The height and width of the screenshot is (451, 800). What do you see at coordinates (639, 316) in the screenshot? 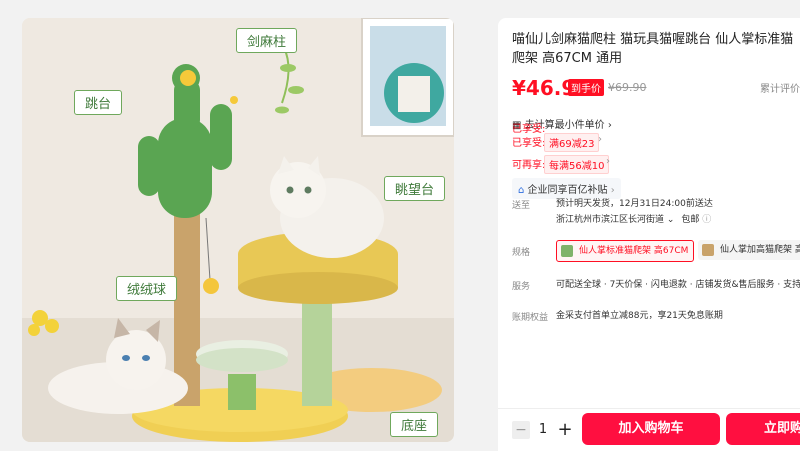
I see `benefits-text: 金采支付首单立减88元，享21天免息账期` at bounding box center [639, 316].